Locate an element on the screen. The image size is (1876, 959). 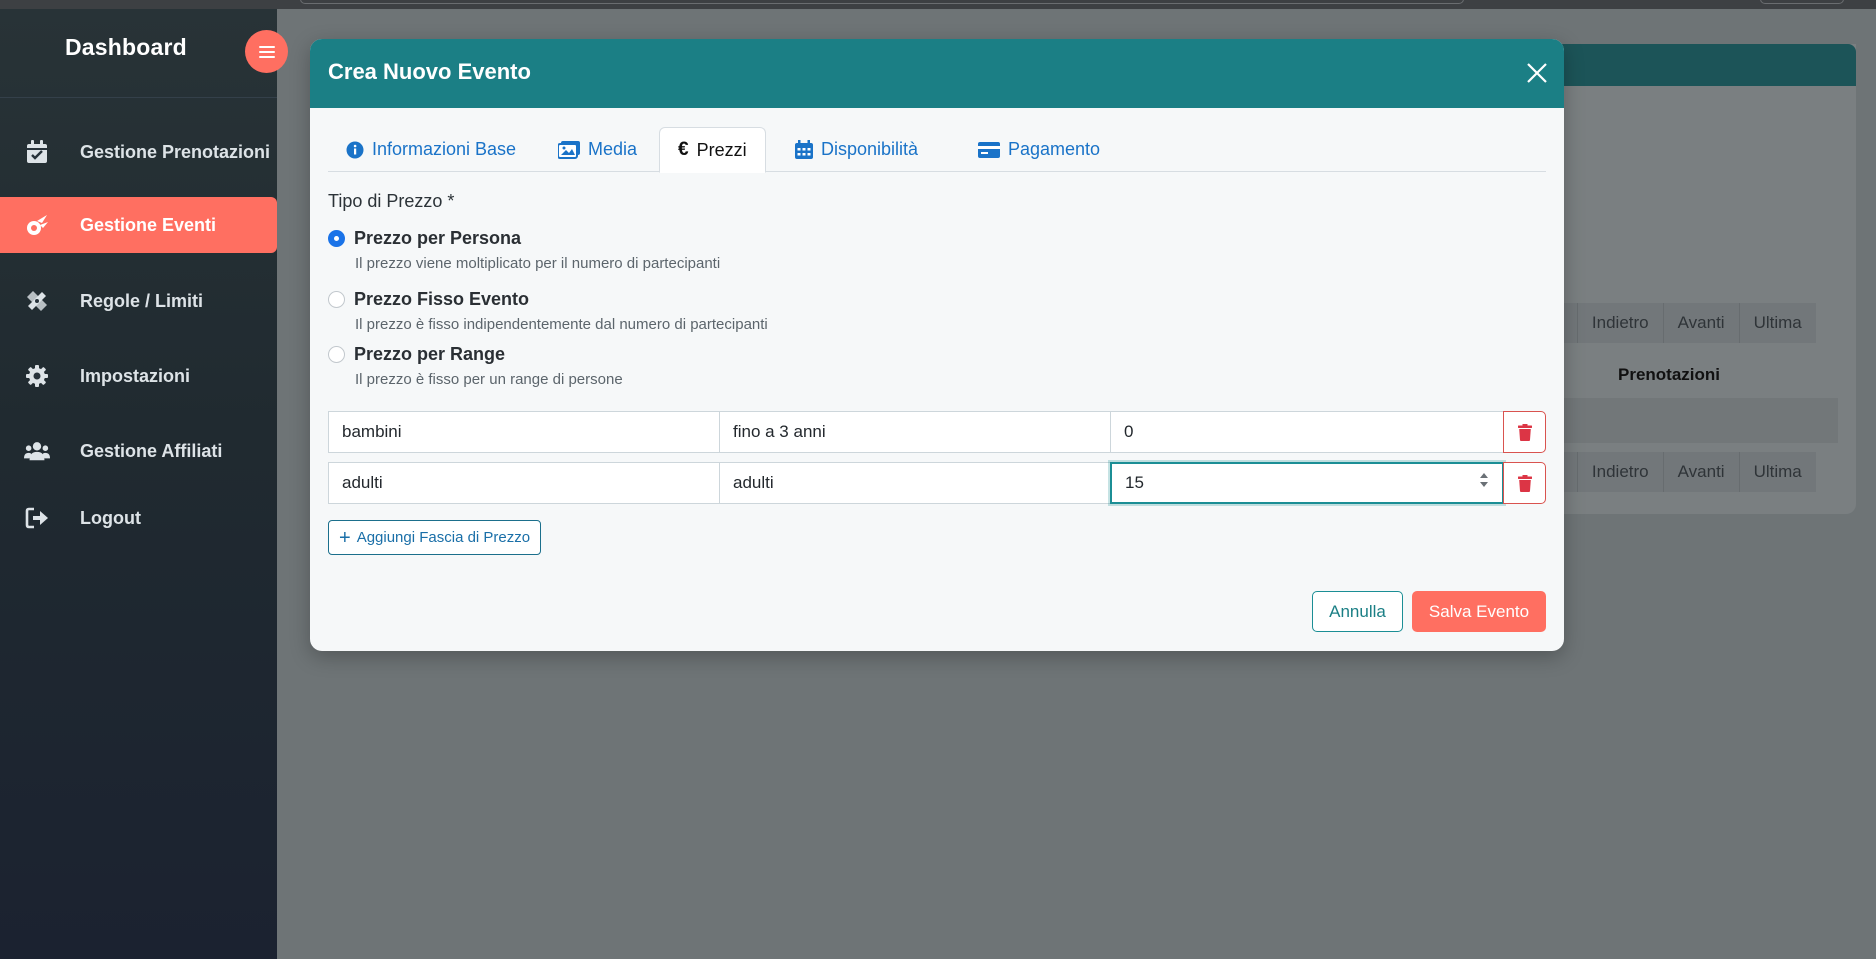
price-row: bambini fino a 3 anni 0 is located at coordinates (937, 432).